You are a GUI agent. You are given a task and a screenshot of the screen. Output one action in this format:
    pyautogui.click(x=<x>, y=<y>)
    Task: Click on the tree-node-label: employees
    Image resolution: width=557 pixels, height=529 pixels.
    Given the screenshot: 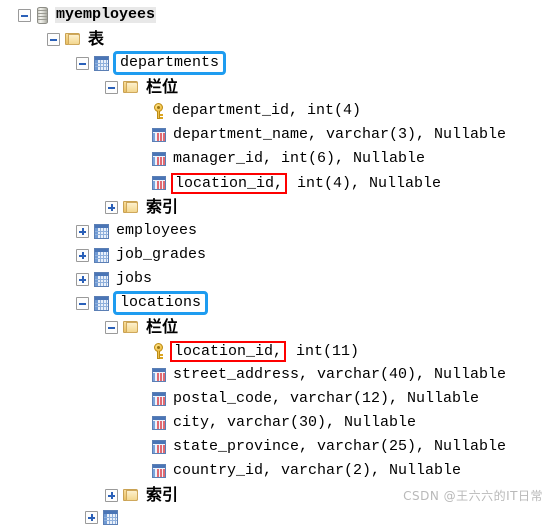 What is the action you would take?
    pyautogui.click(x=157, y=230)
    